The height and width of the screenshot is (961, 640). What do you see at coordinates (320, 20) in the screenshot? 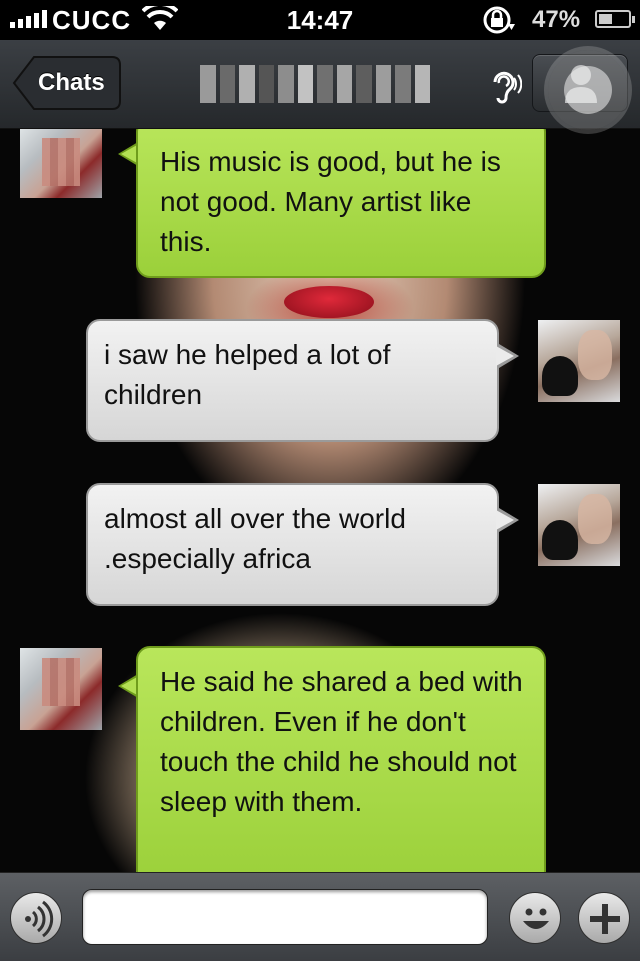
I see `status-bar: CUCC 14:47 47%` at bounding box center [320, 20].